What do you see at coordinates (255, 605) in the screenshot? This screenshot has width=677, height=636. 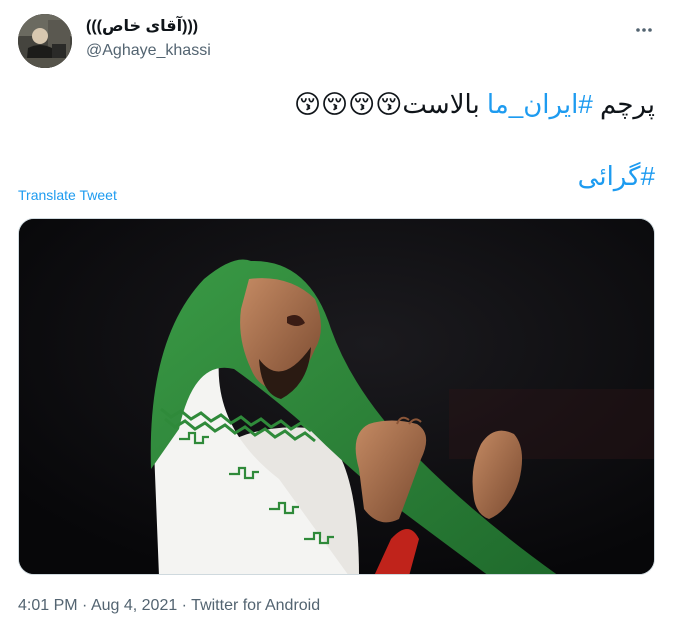 I see `tweet-source: Twitter for Android` at bounding box center [255, 605].